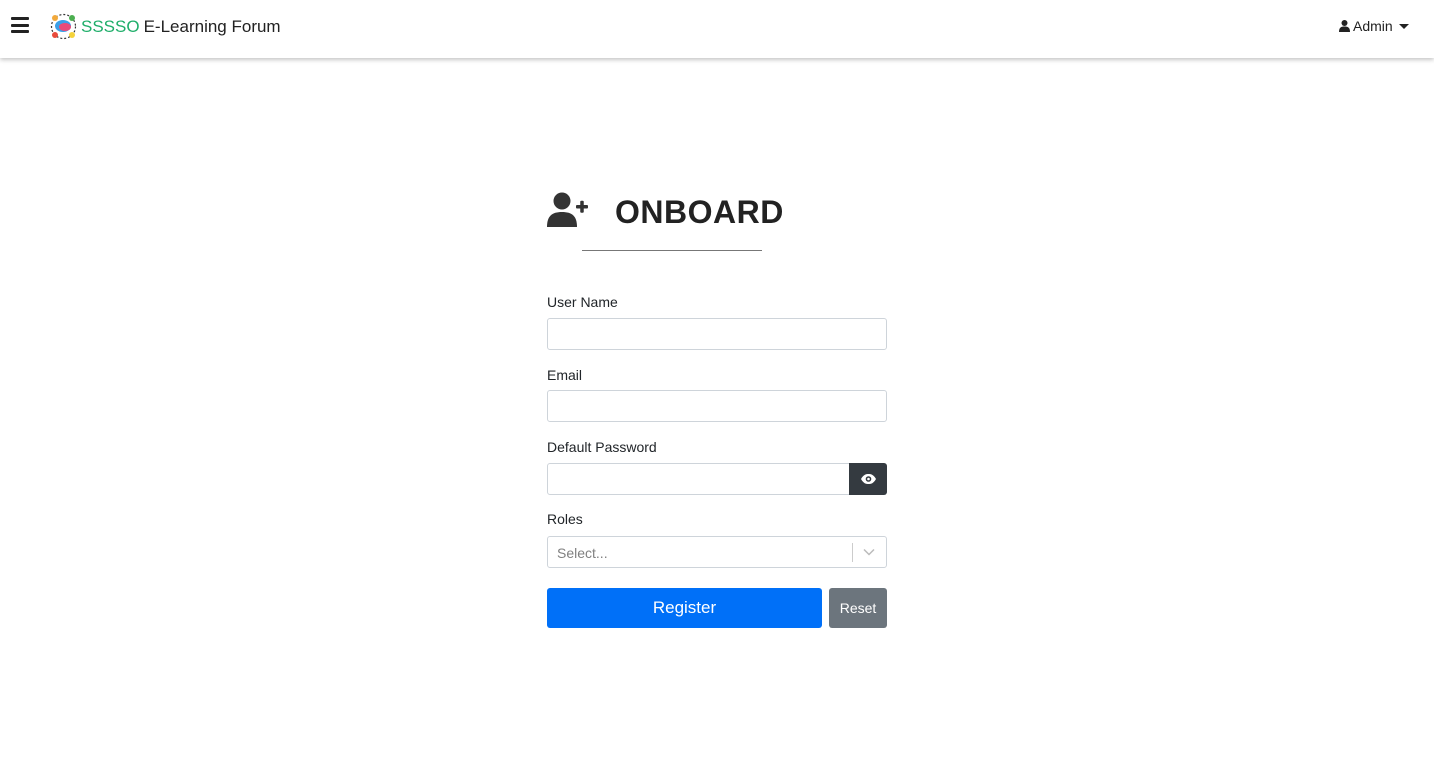  I want to click on caret-down-icon, so click(1403, 26).